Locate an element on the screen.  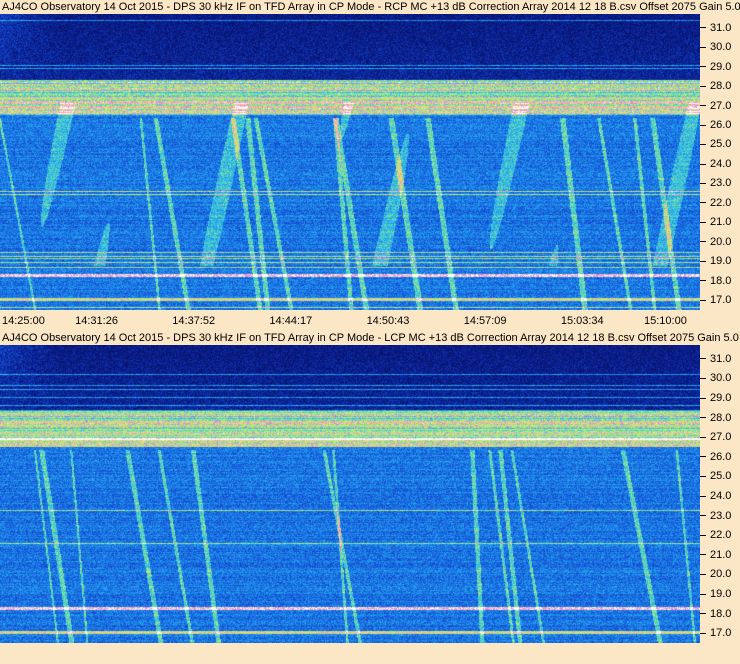
lcp-ytick-text: 24.0 is located at coordinates (721, 495).